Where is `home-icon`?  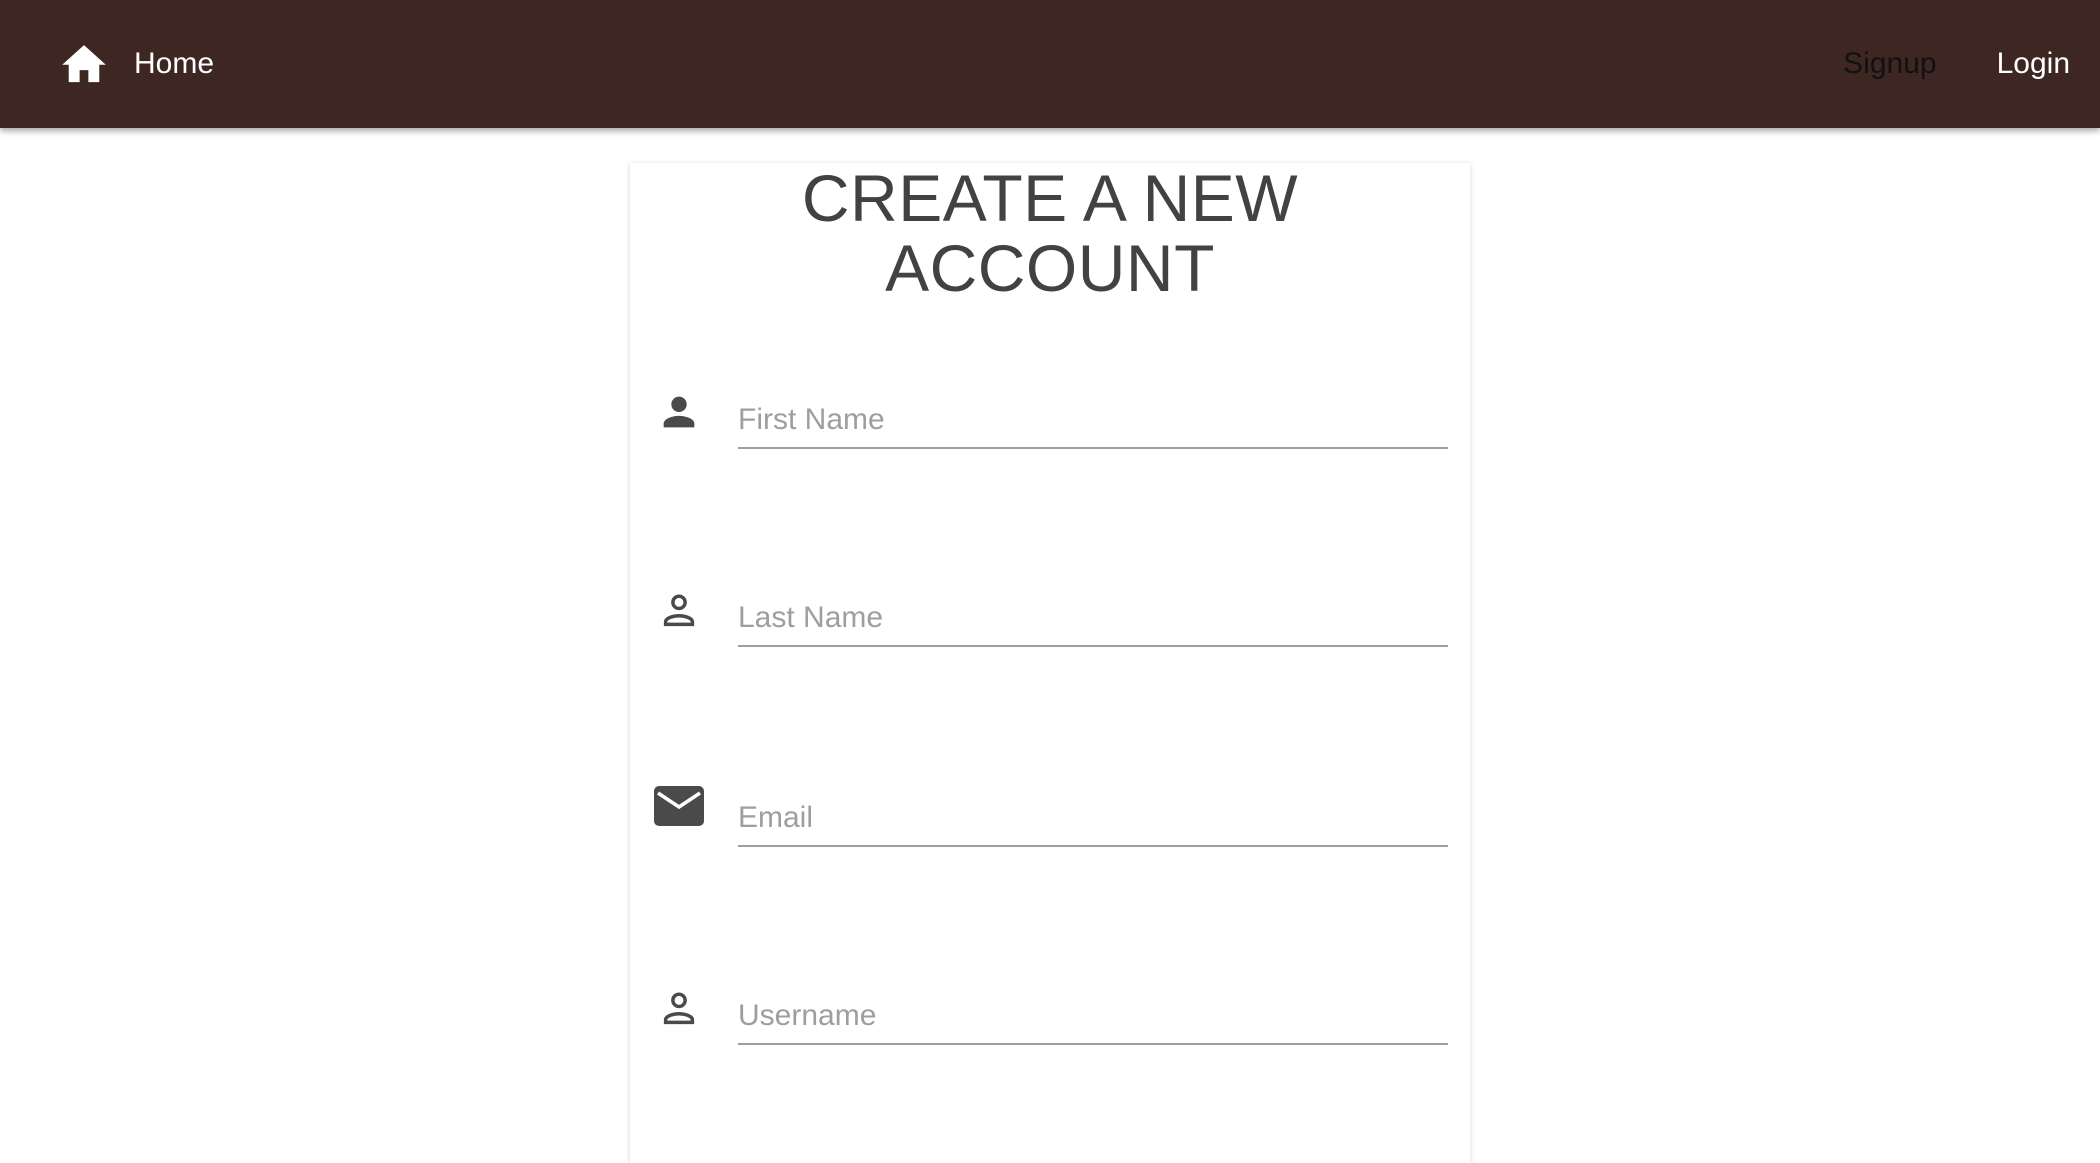
home-icon is located at coordinates (84, 64).